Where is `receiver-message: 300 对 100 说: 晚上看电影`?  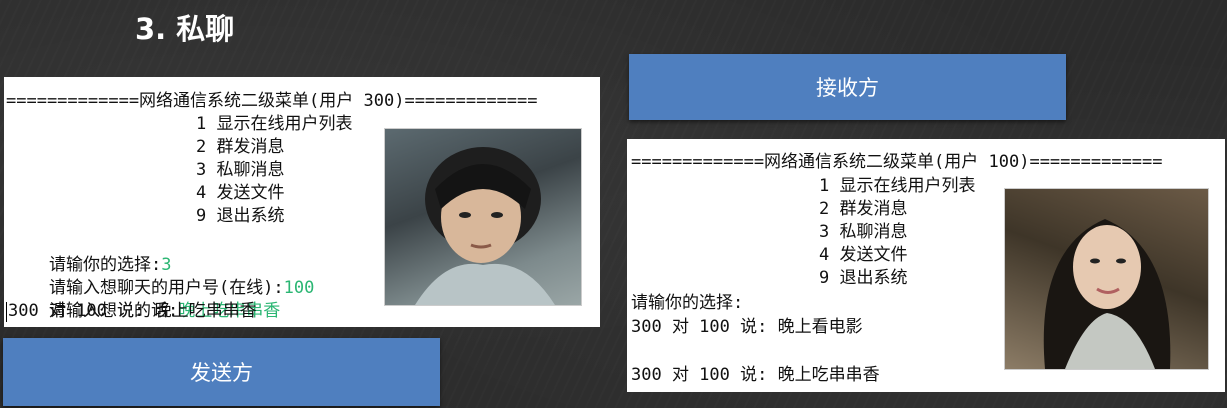 receiver-message: 300 对 100 说: 晚上看电影 is located at coordinates (747, 327).